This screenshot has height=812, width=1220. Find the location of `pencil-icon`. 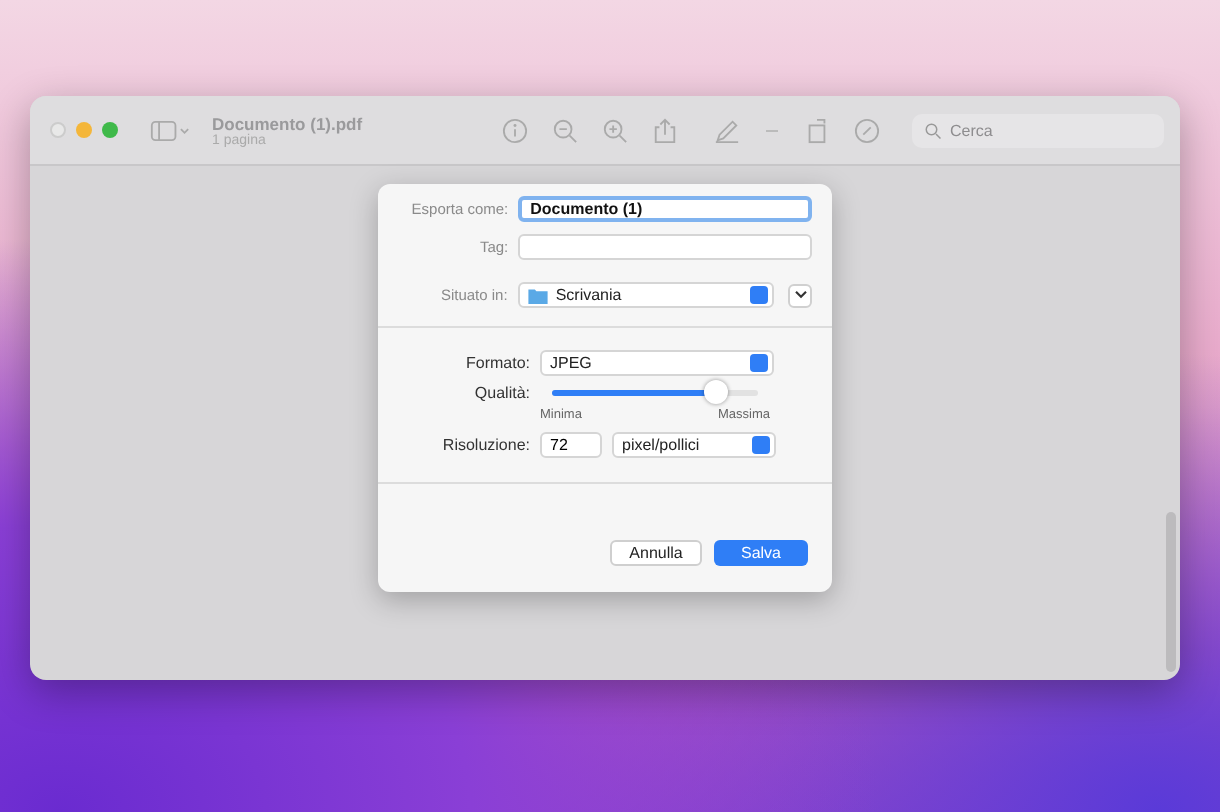

pencil-icon is located at coordinates (727, 130).